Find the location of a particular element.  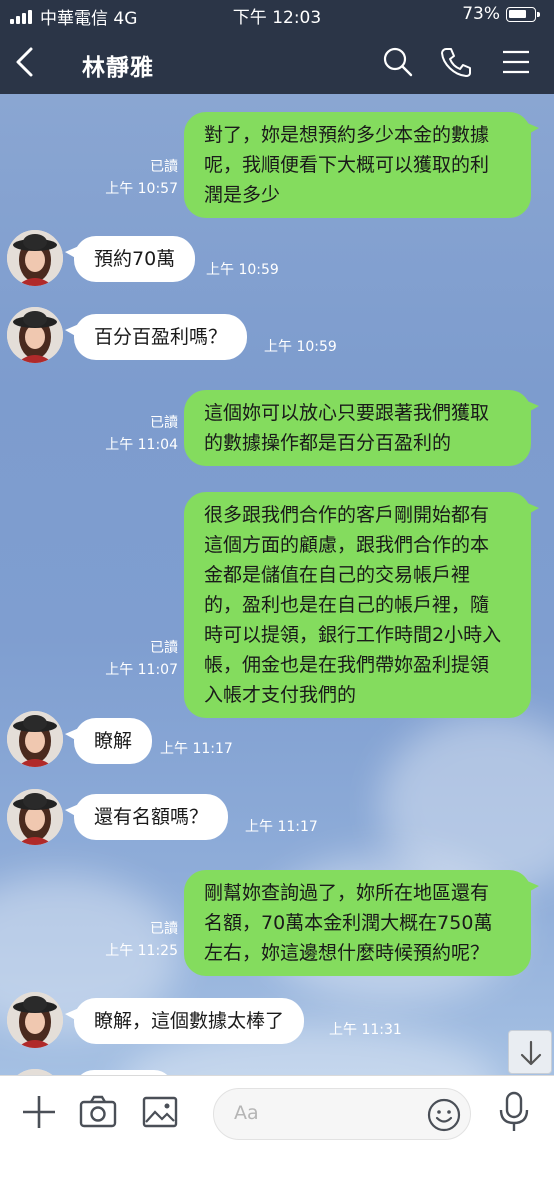

battery-percent: 73% is located at coordinates (481, 14).